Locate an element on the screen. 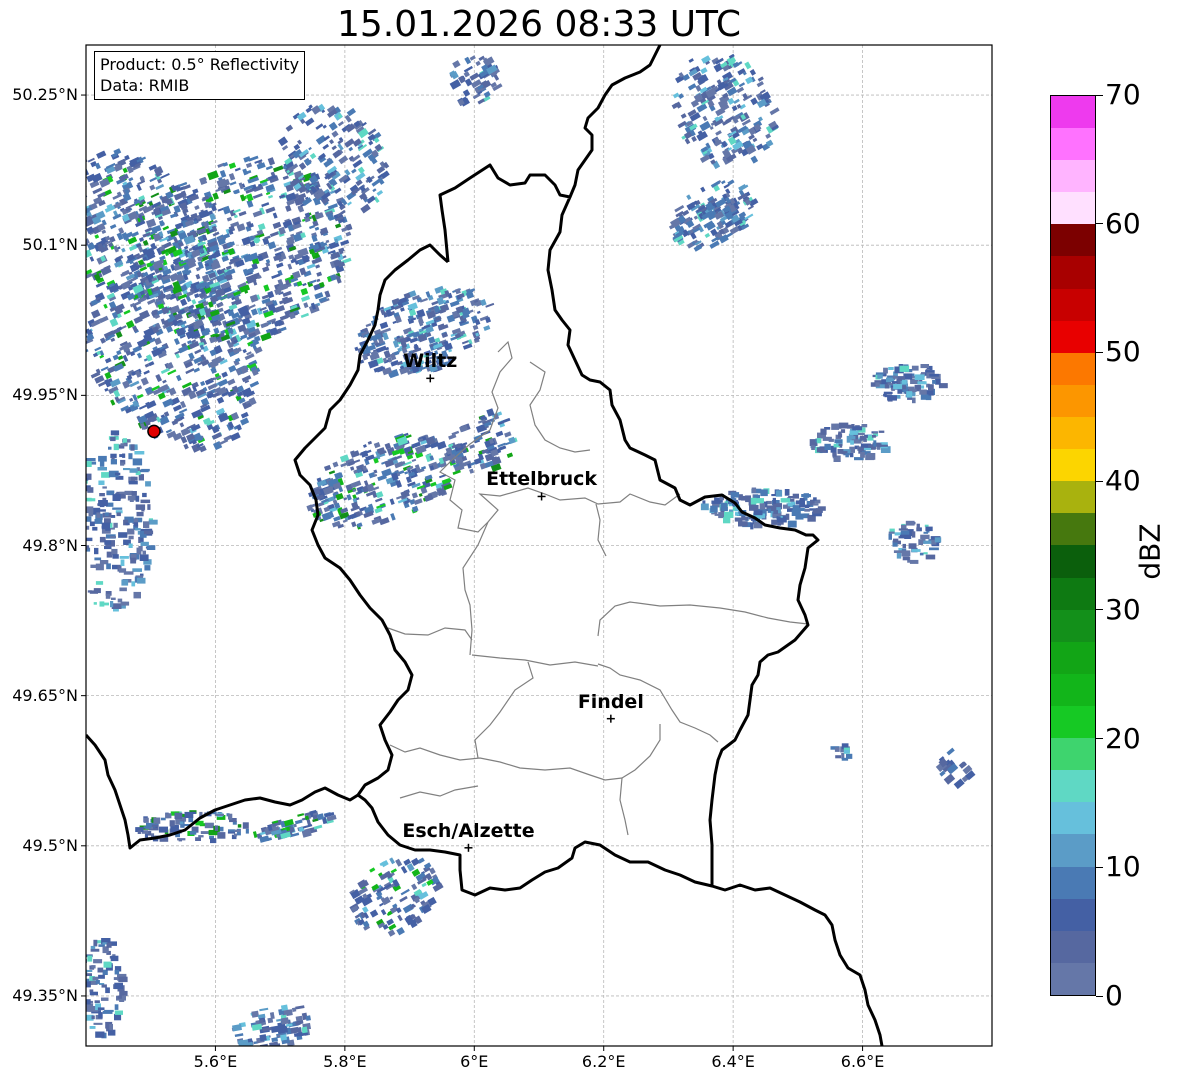 This screenshot has height=1081, width=1184. colorbar is located at coordinates (1073, 545).